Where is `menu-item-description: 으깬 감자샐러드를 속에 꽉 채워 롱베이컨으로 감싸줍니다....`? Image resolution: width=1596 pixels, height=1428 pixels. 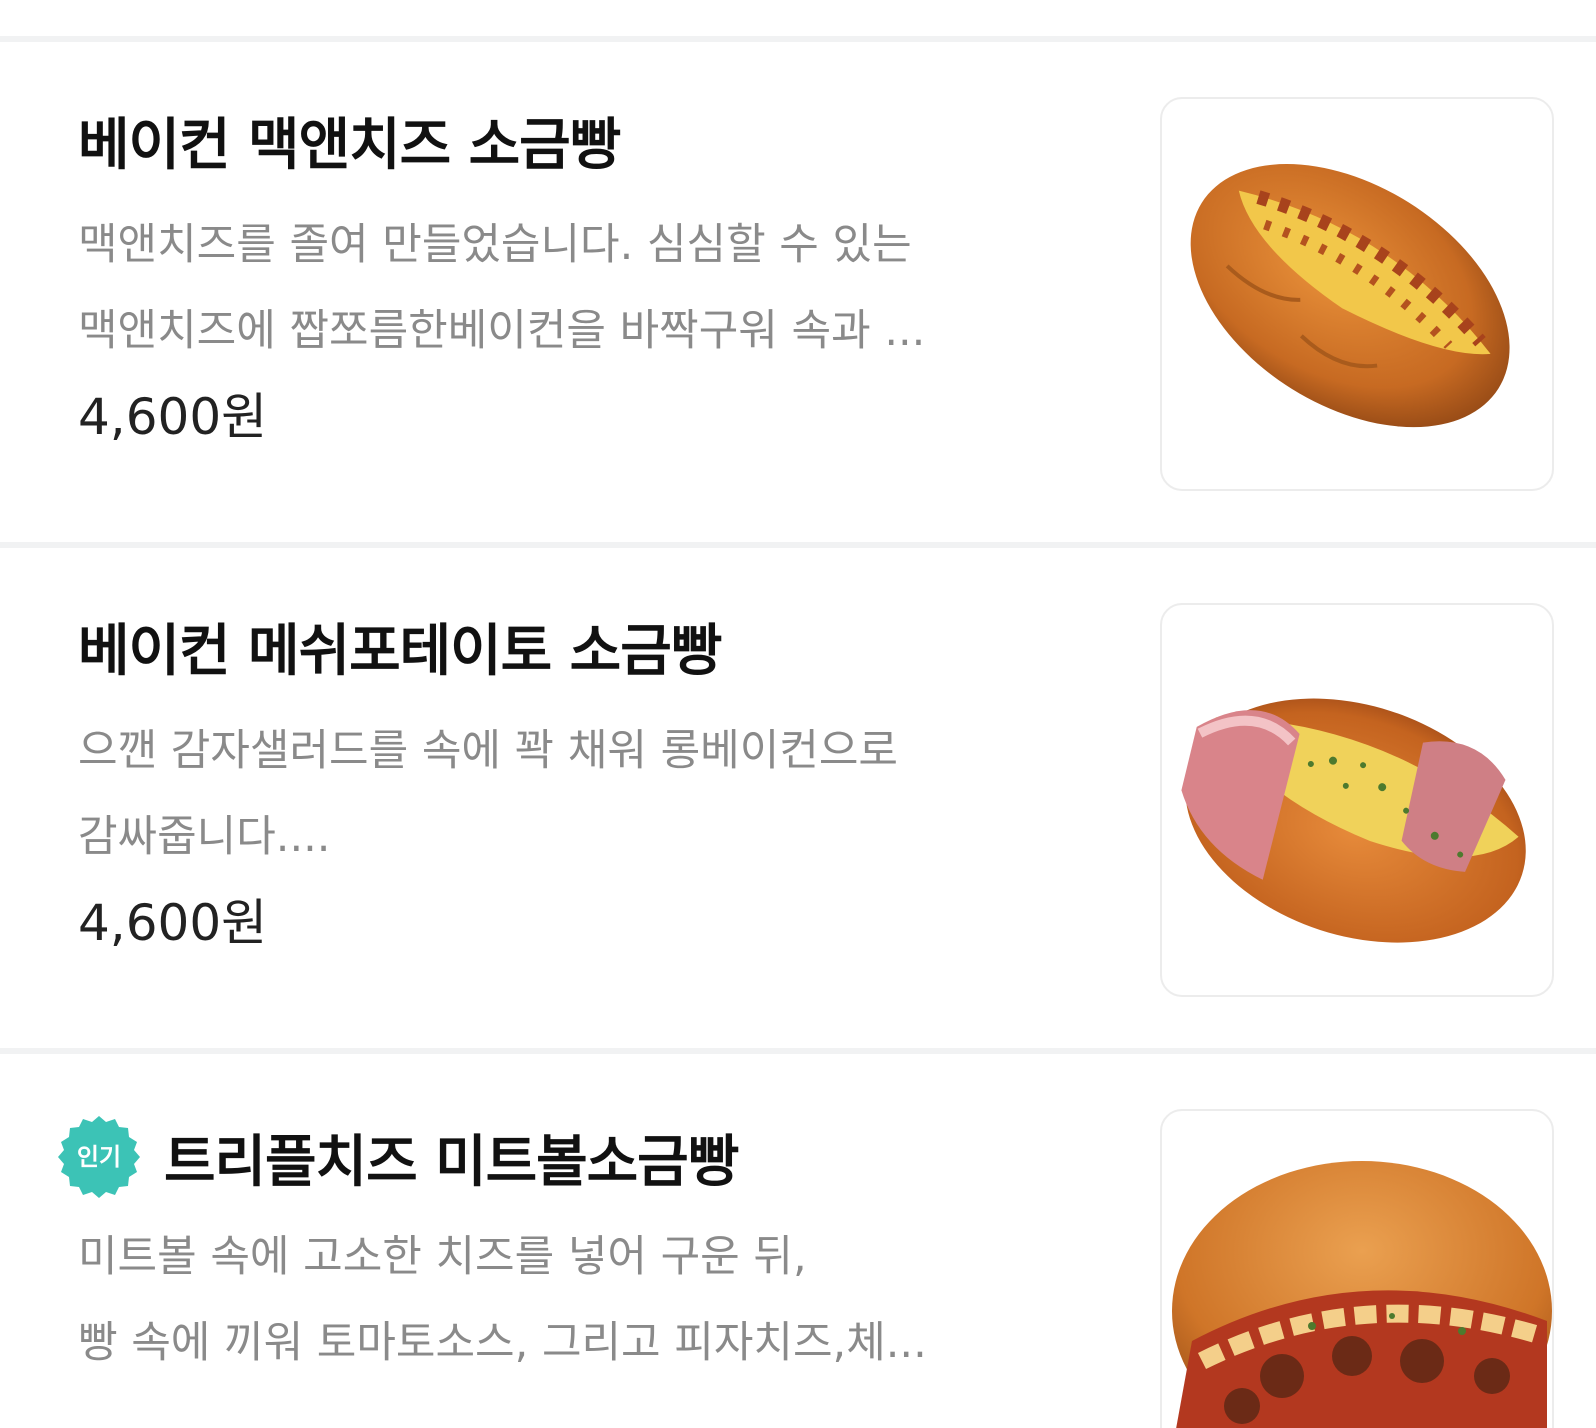
menu-item-description: 으깬 감자샐러드를 속에 꽉 채워 롱베이컨으로 감싸줍니다.... is located at coordinates (598, 794).